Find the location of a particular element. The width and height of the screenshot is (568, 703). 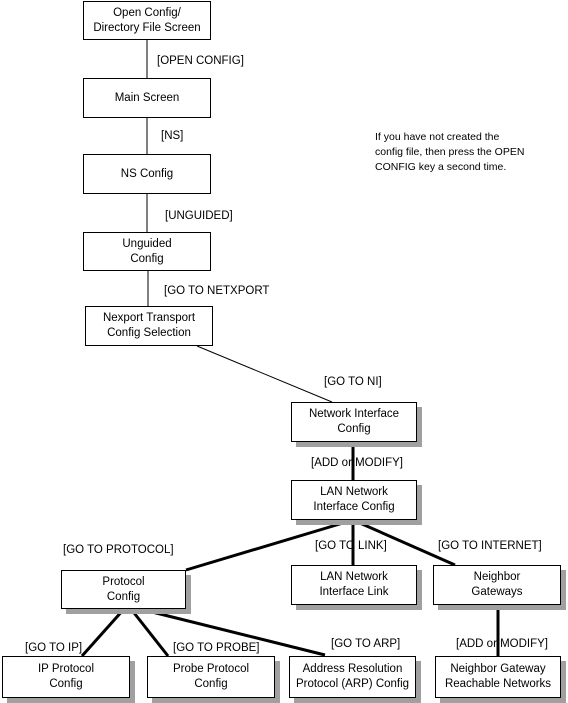

edge-label-go-to-internet: [GO TO INTERNET] is located at coordinates (490, 546).